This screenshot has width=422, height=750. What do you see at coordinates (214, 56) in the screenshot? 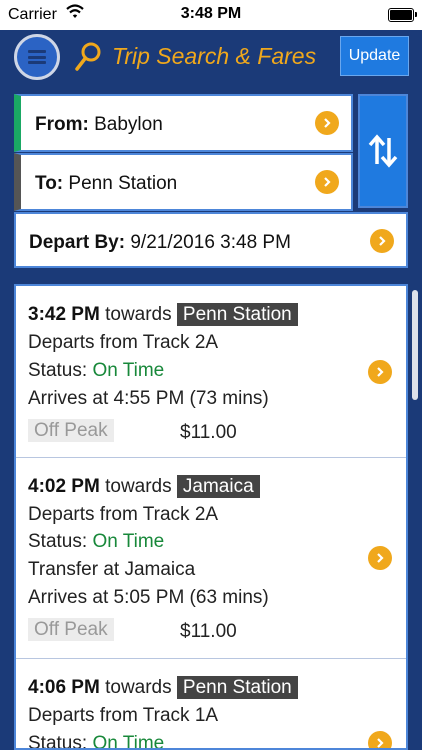
I see `page-title: Trip Search & Fares` at bounding box center [214, 56].